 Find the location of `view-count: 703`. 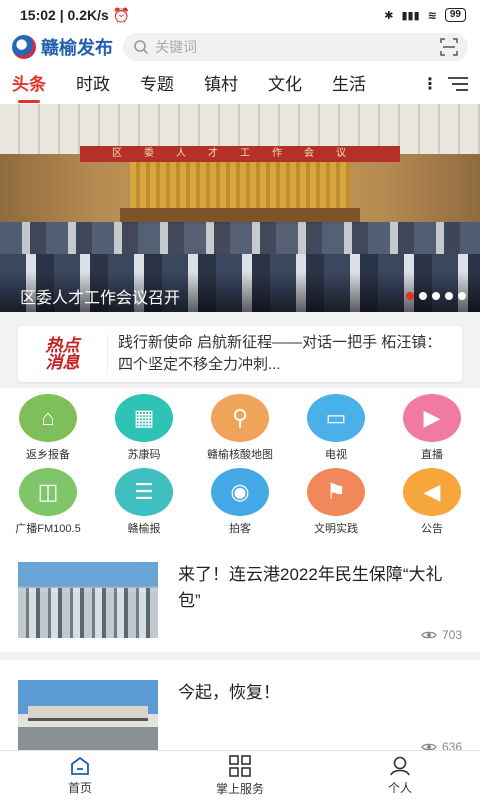

view-count: 703 is located at coordinates (441, 635).